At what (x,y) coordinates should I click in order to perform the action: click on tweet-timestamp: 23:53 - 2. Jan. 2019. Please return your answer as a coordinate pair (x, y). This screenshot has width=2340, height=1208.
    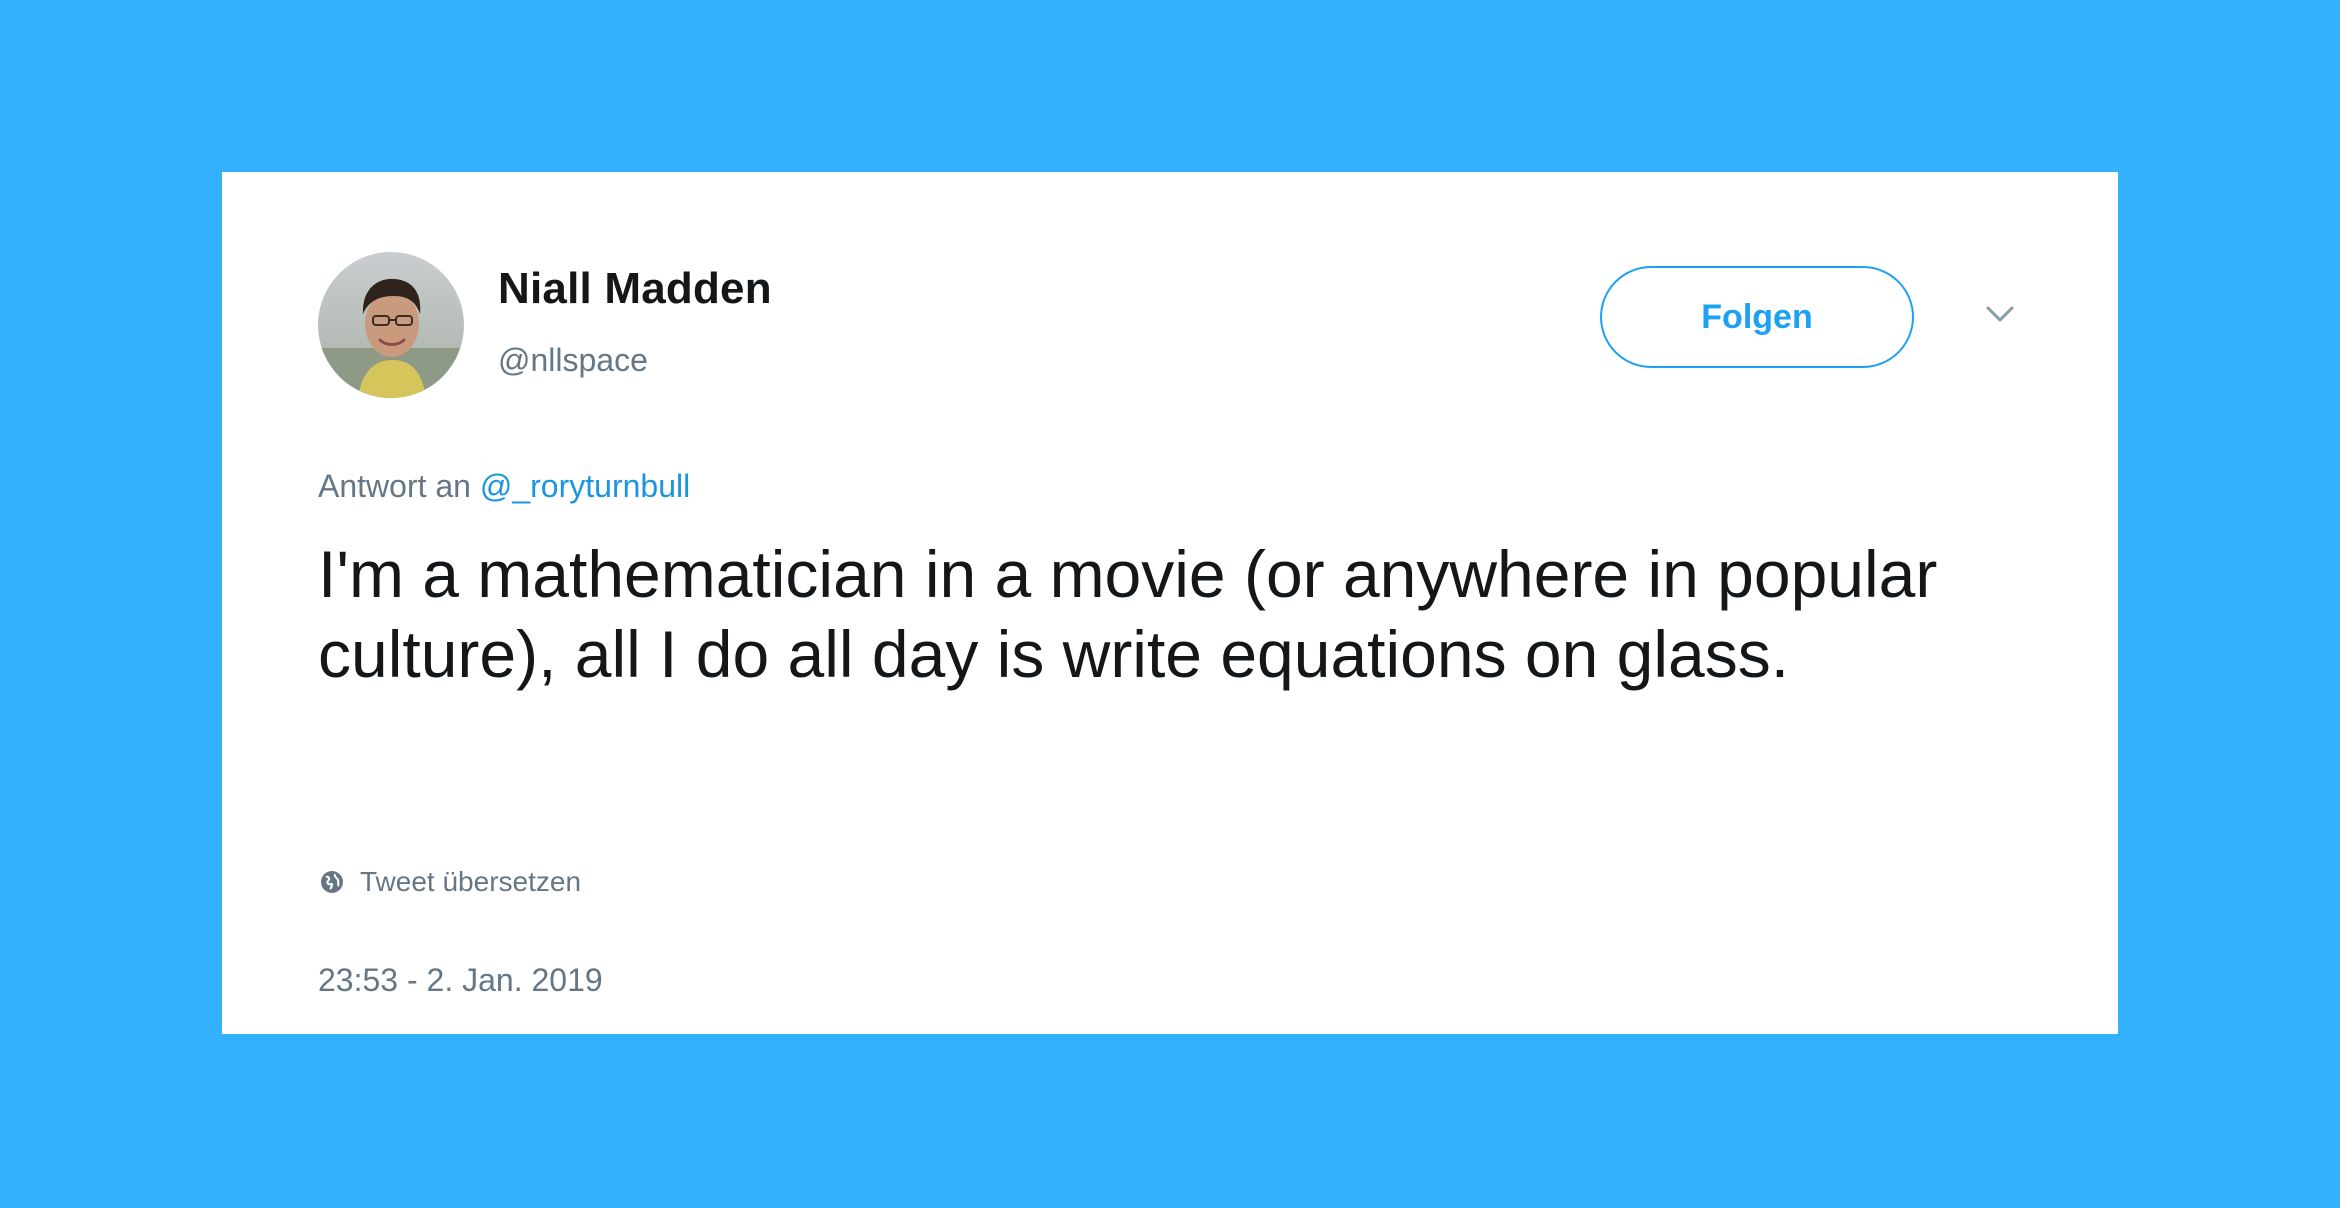
    Looking at the image, I should click on (460, 980).